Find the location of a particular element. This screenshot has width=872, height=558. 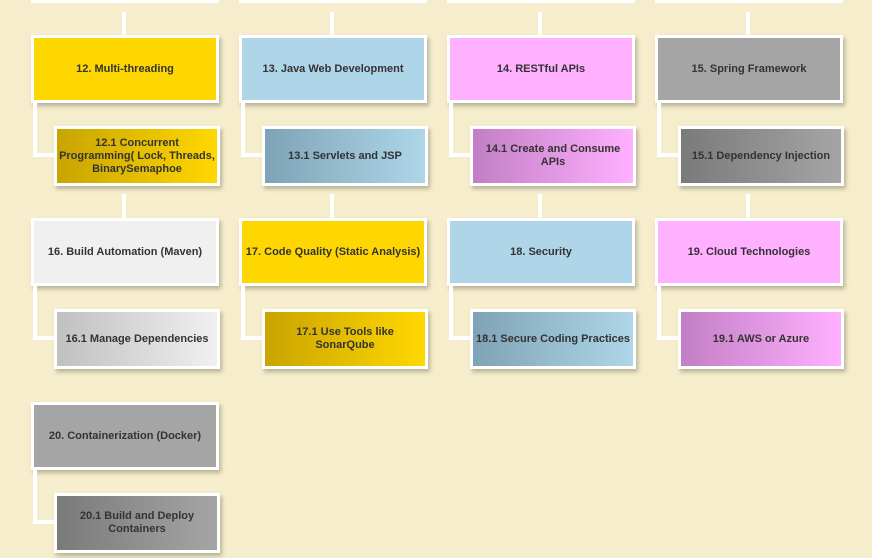

topic-node-build-automation: 16. Build Automation (Maven) is located at coordinates (125, 252).